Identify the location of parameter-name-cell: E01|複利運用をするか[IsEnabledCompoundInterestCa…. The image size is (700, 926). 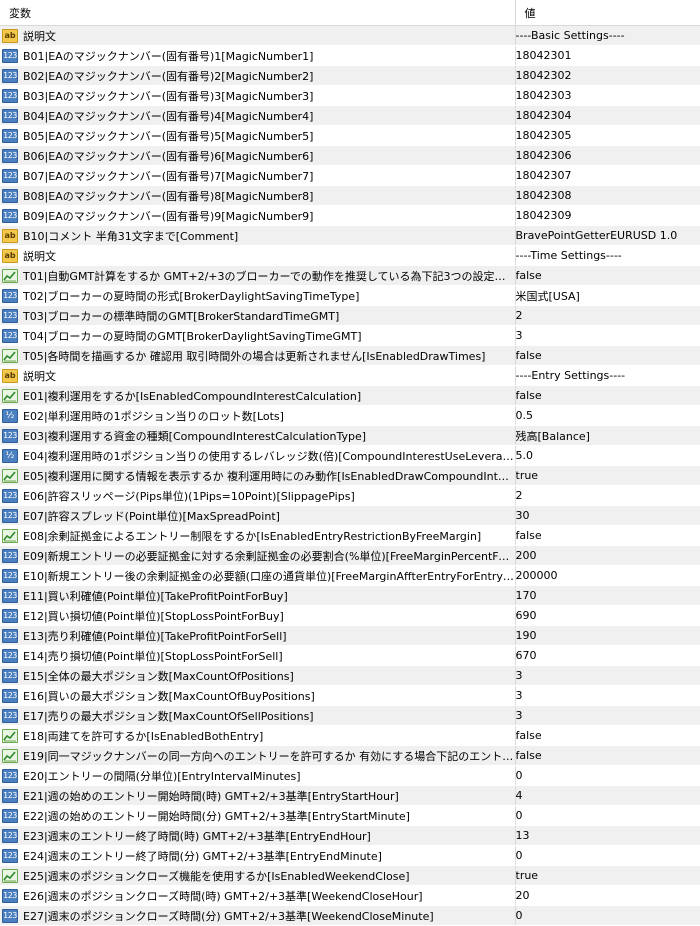
(258, 395).